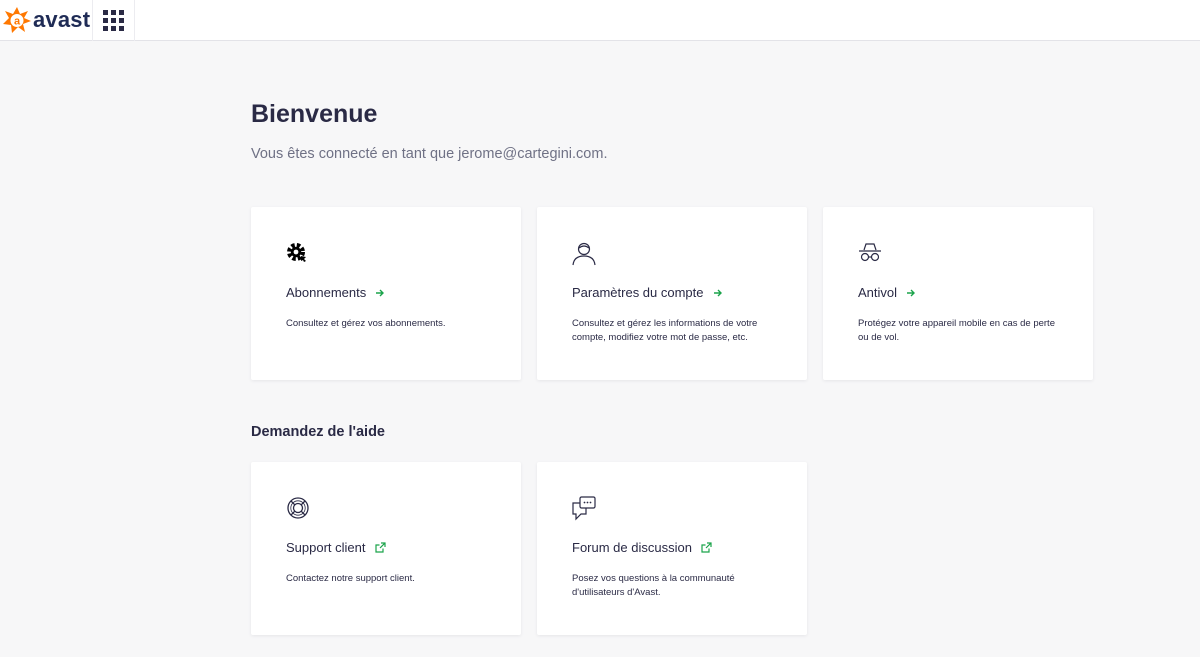  What do you see at coordinates (326, 292) in the screenshot?
I see `card-title: Abonnements` at bounding box center [326, 292].